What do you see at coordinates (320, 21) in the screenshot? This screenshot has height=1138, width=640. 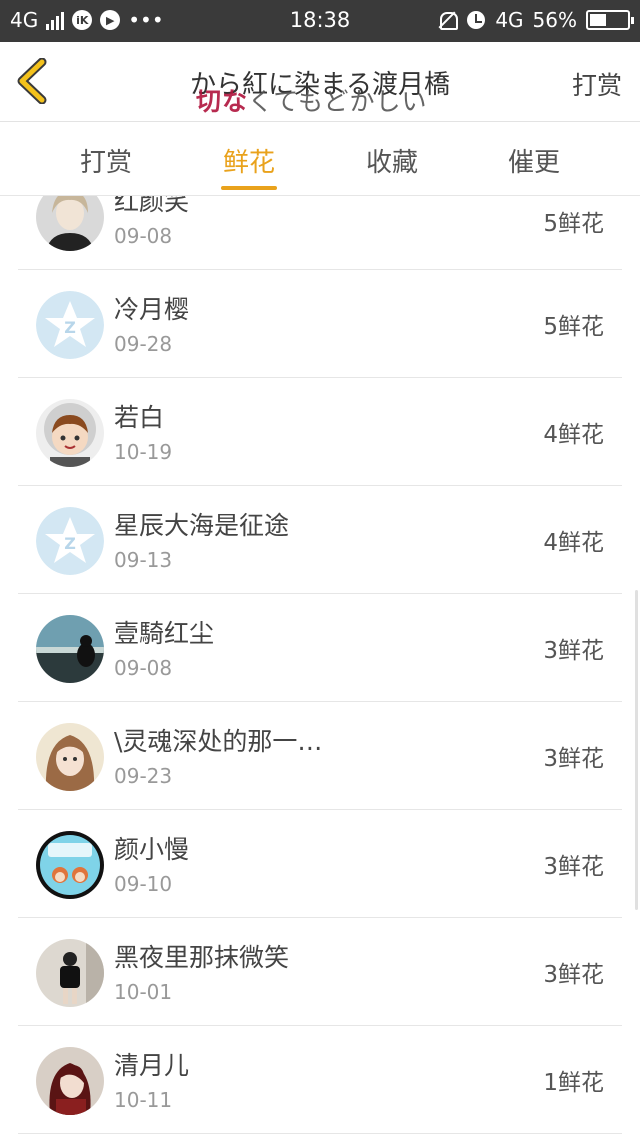 I see `status-bar: 4G iK ▶ ••• 18:38 4G 56%` at bounding box center [320, 21].